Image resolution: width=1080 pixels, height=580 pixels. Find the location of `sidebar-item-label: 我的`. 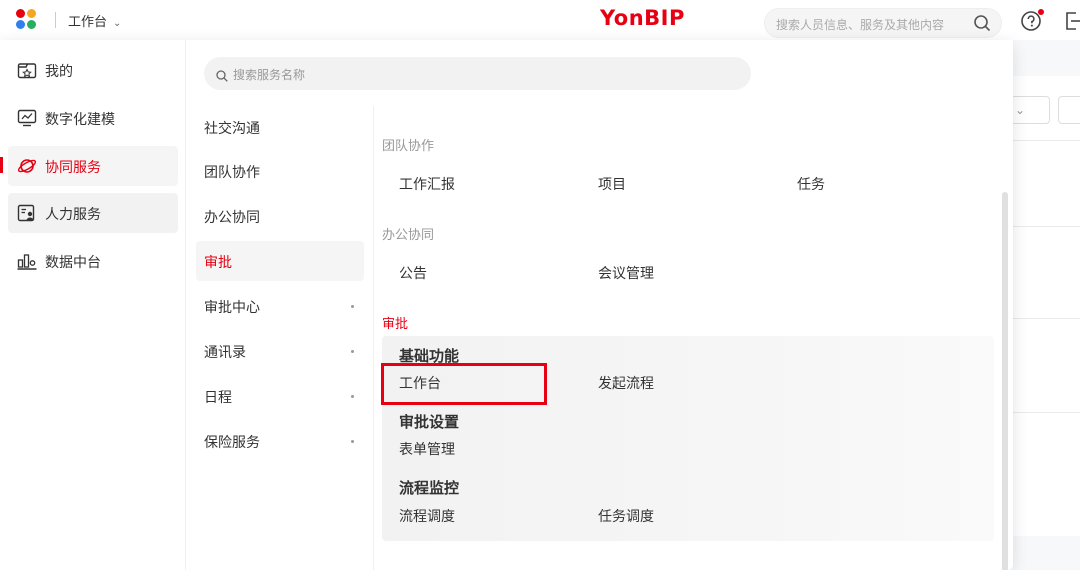

sidebar-item-label: 我的 is located at coordinates (59, 72).